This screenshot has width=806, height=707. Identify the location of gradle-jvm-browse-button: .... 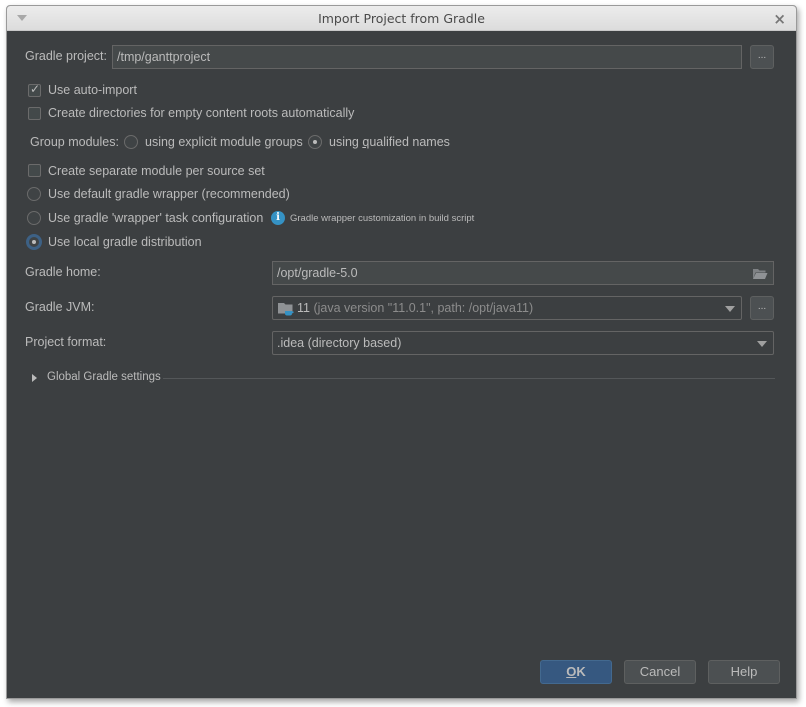
(762, 308).